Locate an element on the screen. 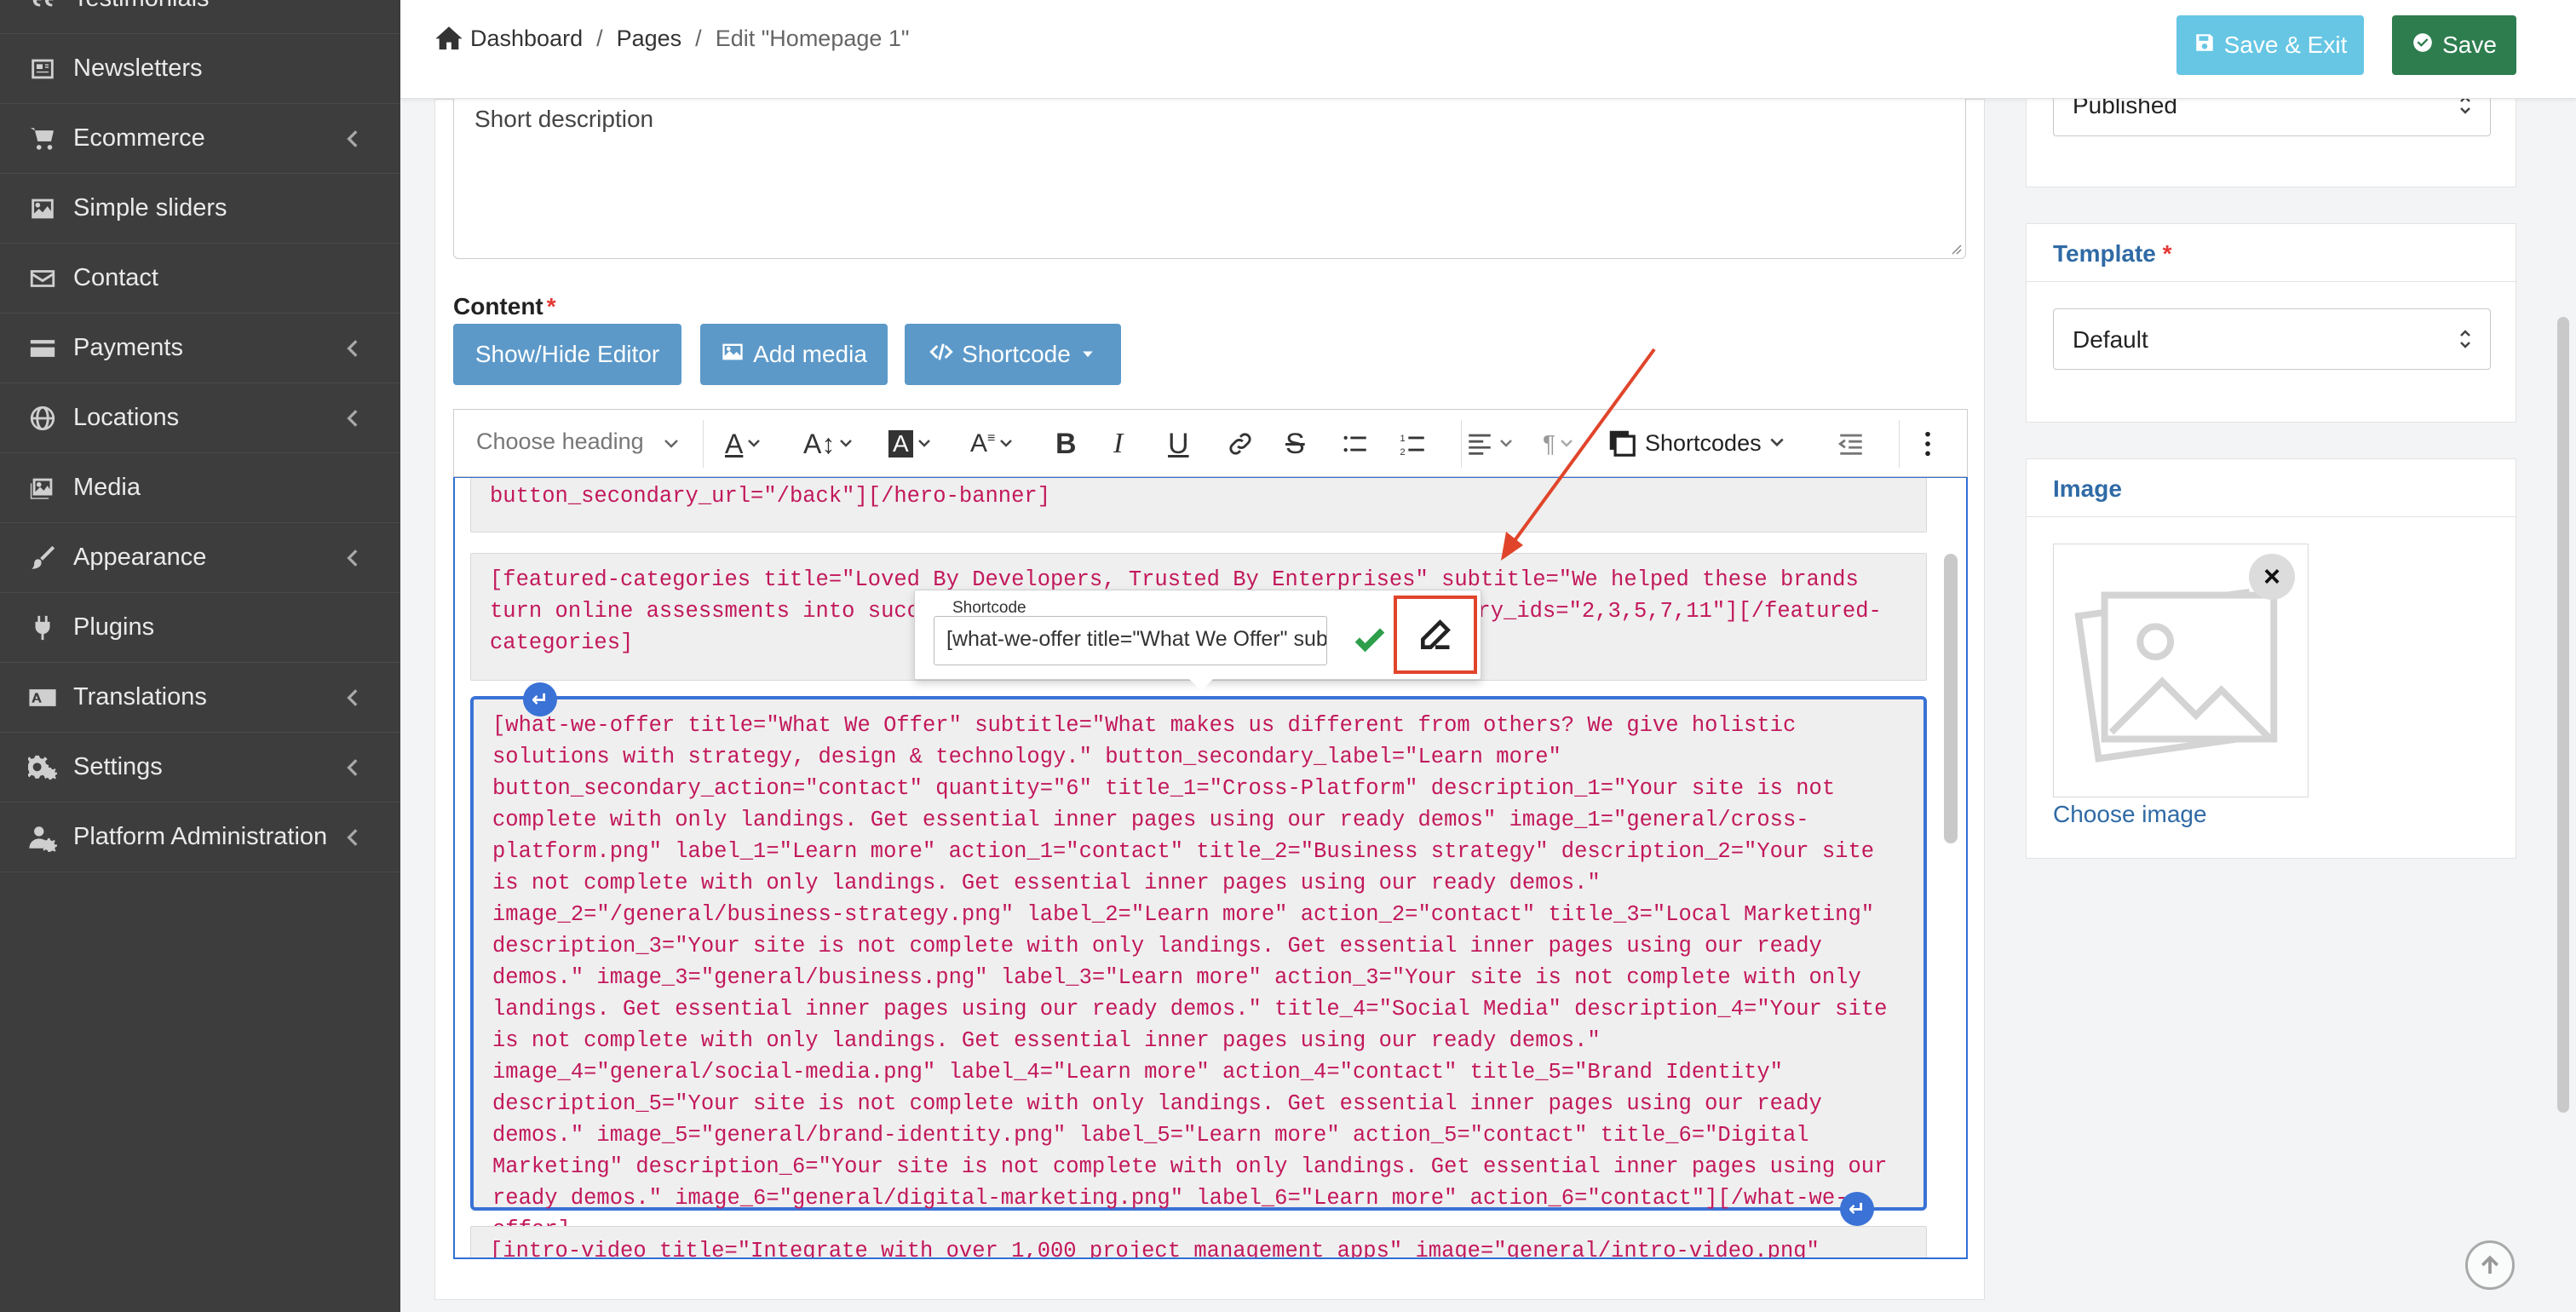  sidebar-item-ecommerce: Ecommerce is located at coordinates (200, 139).